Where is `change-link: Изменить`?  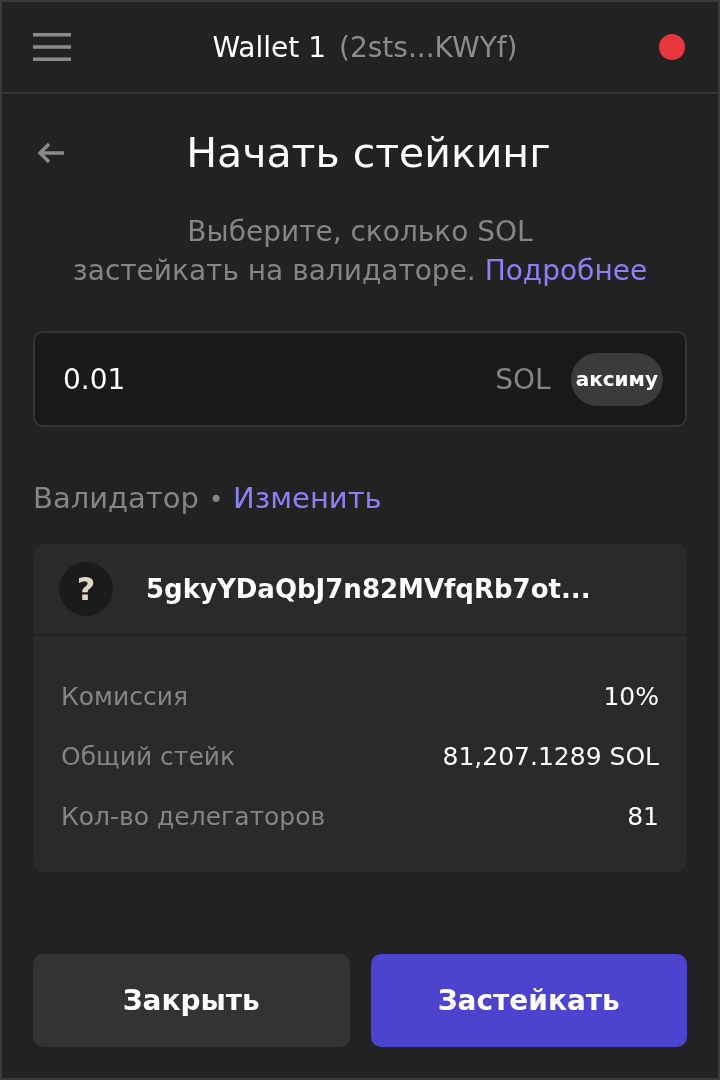 change-link: Изменить is located at coordinates (307, 498).